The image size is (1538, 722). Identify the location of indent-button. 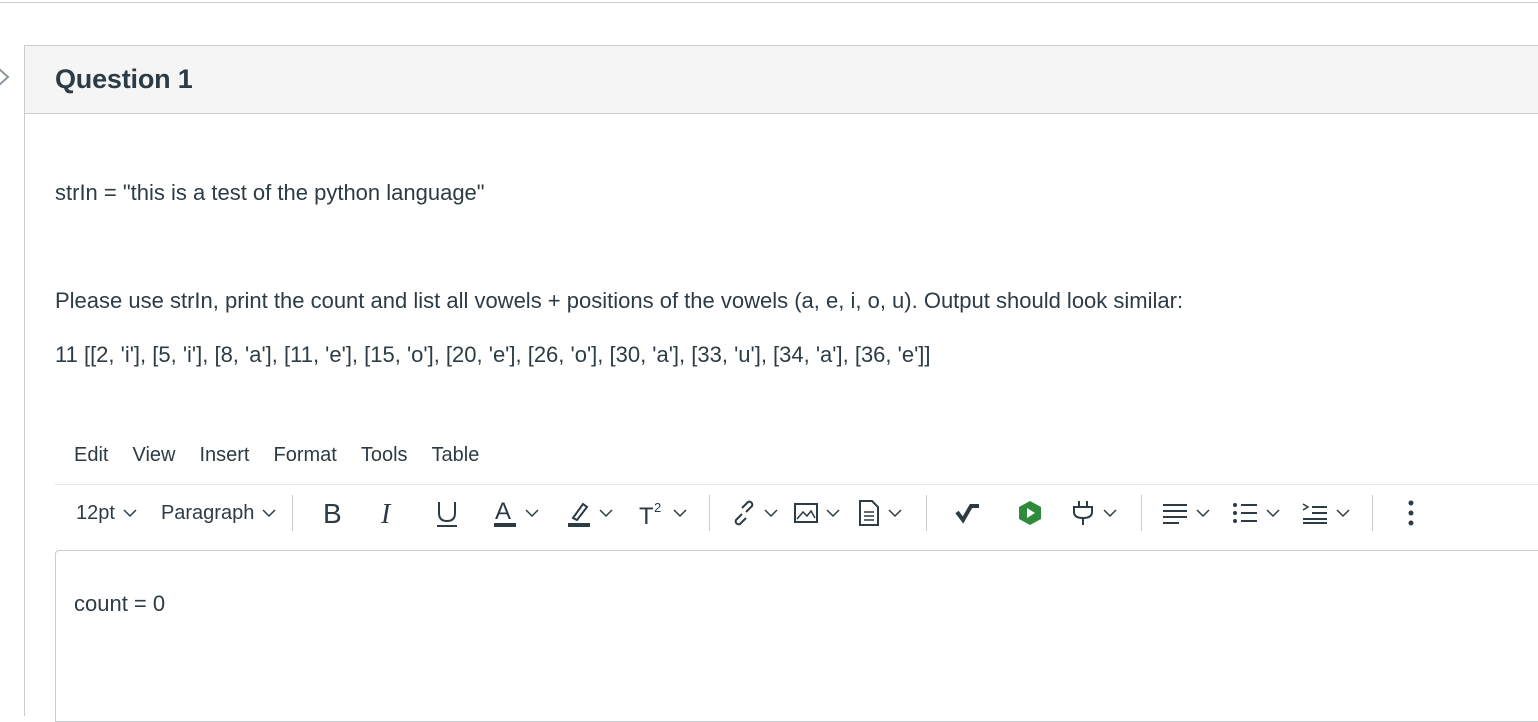
(1326, 513).